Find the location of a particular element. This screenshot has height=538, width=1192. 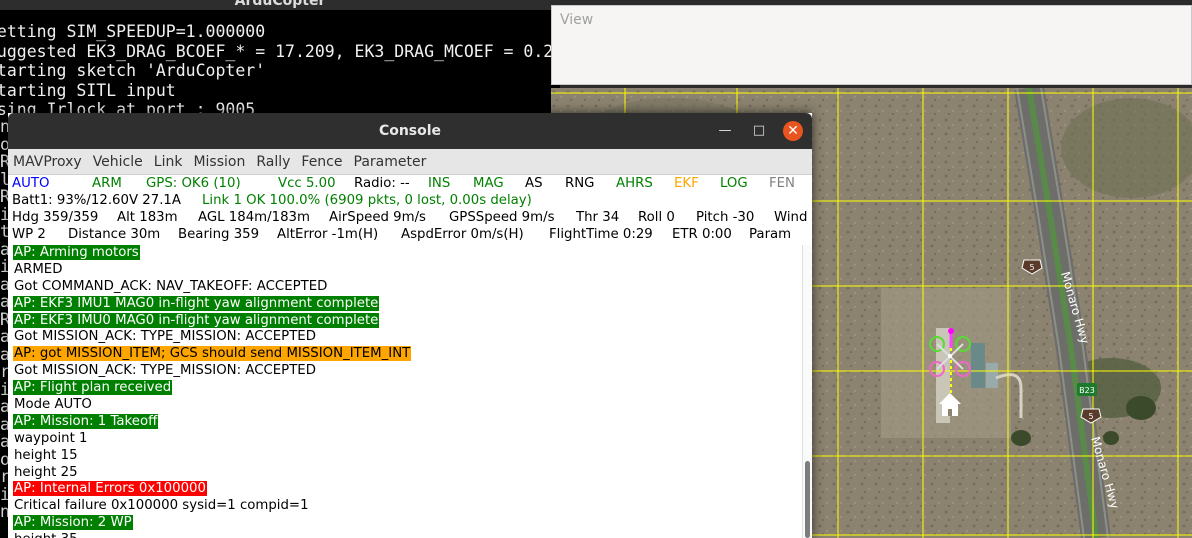

log-entry: AP: Flight plan received is located at coordinates (405, 388).